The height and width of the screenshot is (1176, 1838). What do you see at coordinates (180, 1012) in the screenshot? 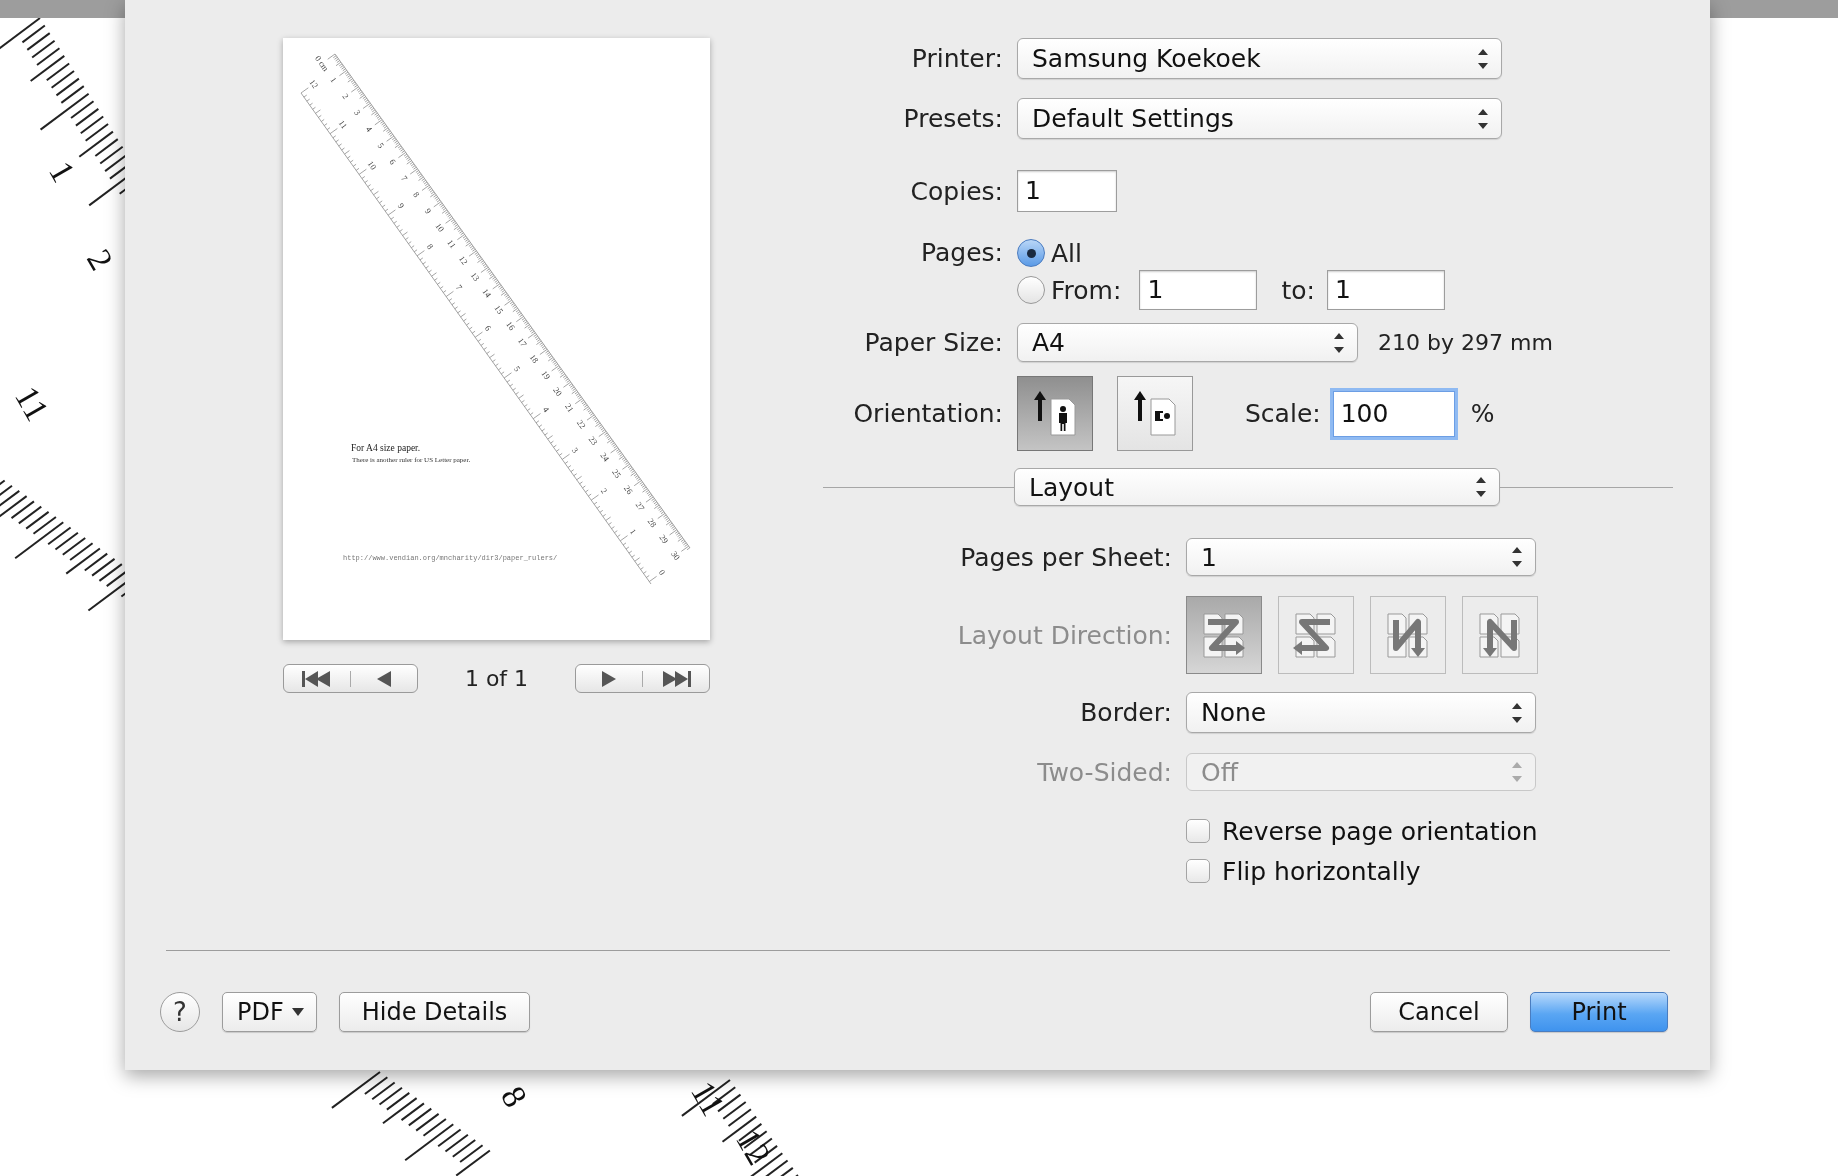
I see `help-button: ?` at bounding box center [180, 1012].